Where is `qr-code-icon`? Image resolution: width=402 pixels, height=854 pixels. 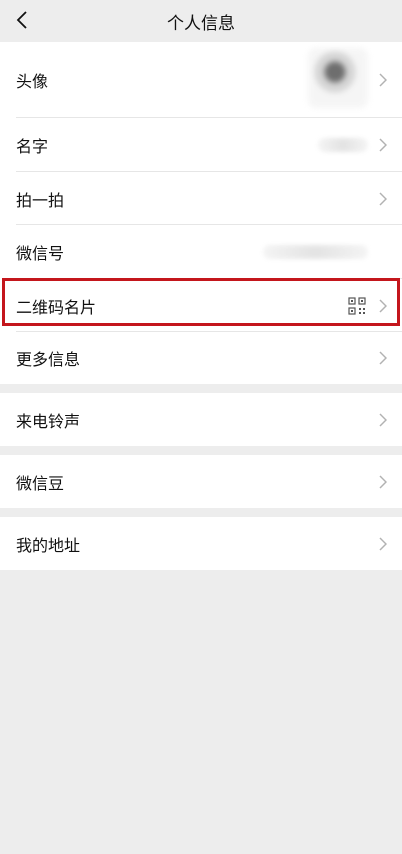
qr-code-icon is located at coordinates (357, 305).